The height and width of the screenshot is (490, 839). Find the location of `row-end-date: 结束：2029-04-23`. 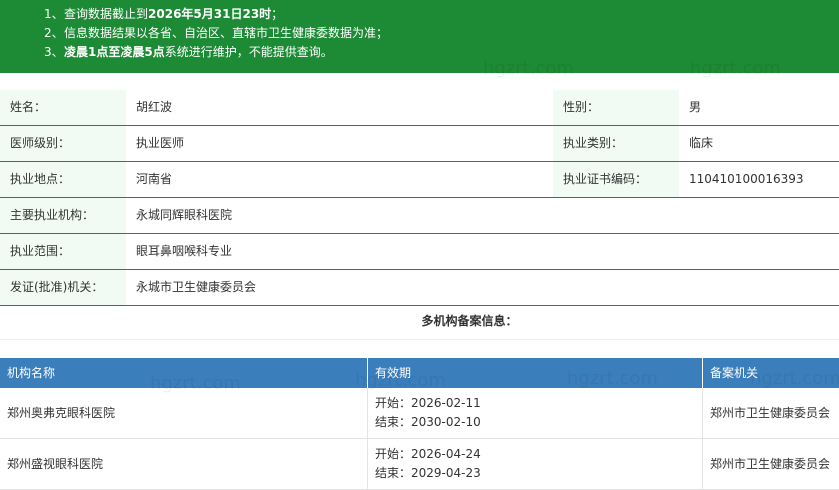

row-end-date: 结束：2029-04-23 is located at coordinates (428, 473).